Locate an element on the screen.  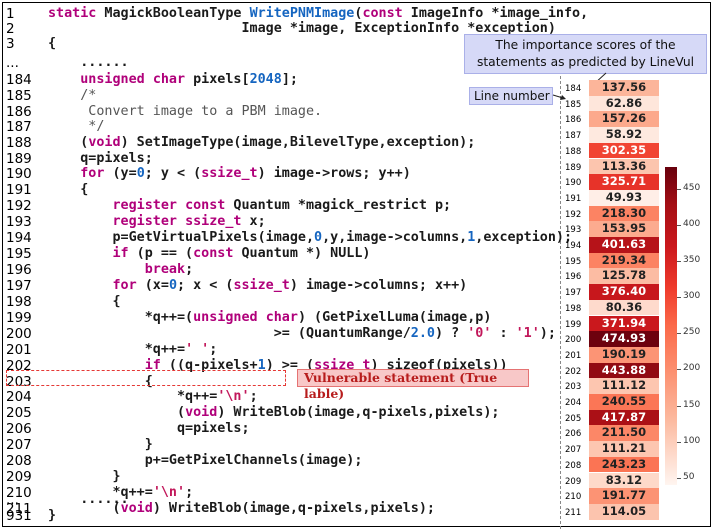
importance-score-cell: 474.93 is located at coordinates (624, 339).